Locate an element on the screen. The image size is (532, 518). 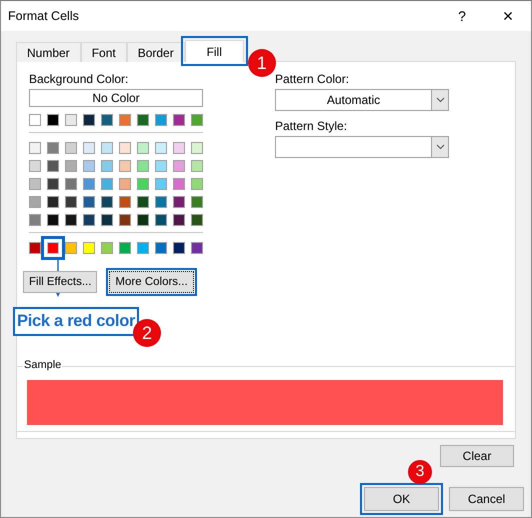
tab: Border is located at coordinates (155, 52).